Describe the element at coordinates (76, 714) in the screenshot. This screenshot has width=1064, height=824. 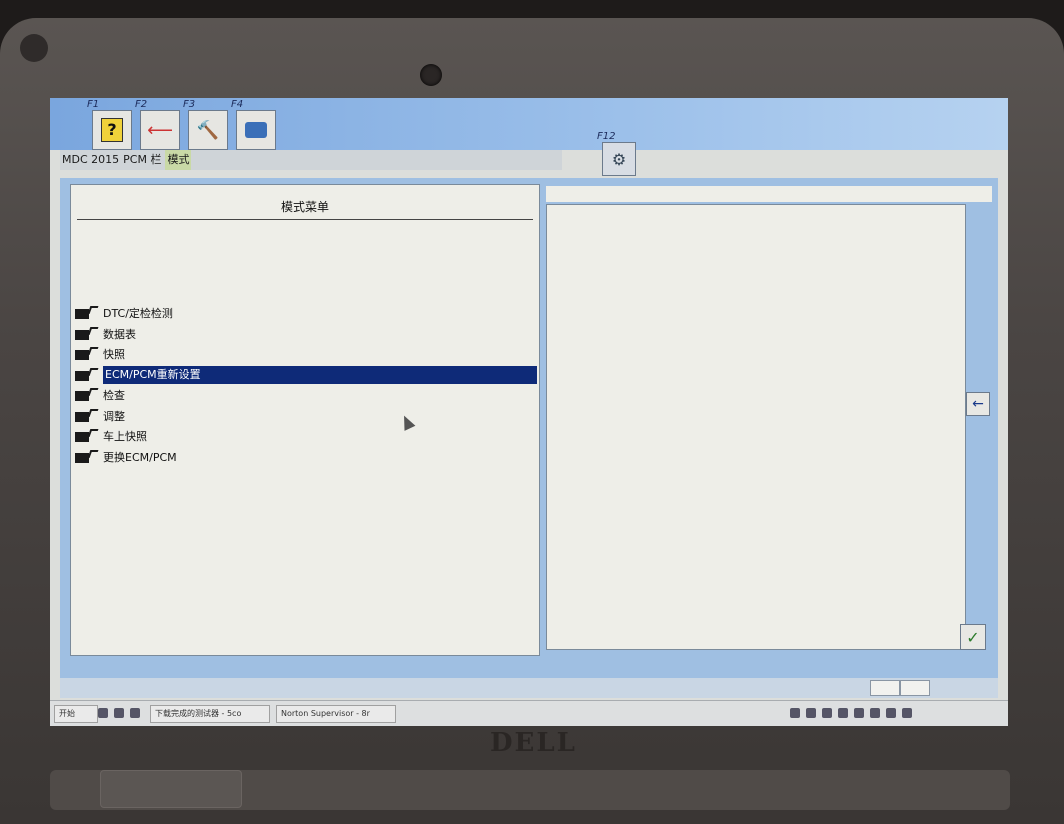
I see `start-button: 开始` at that location.